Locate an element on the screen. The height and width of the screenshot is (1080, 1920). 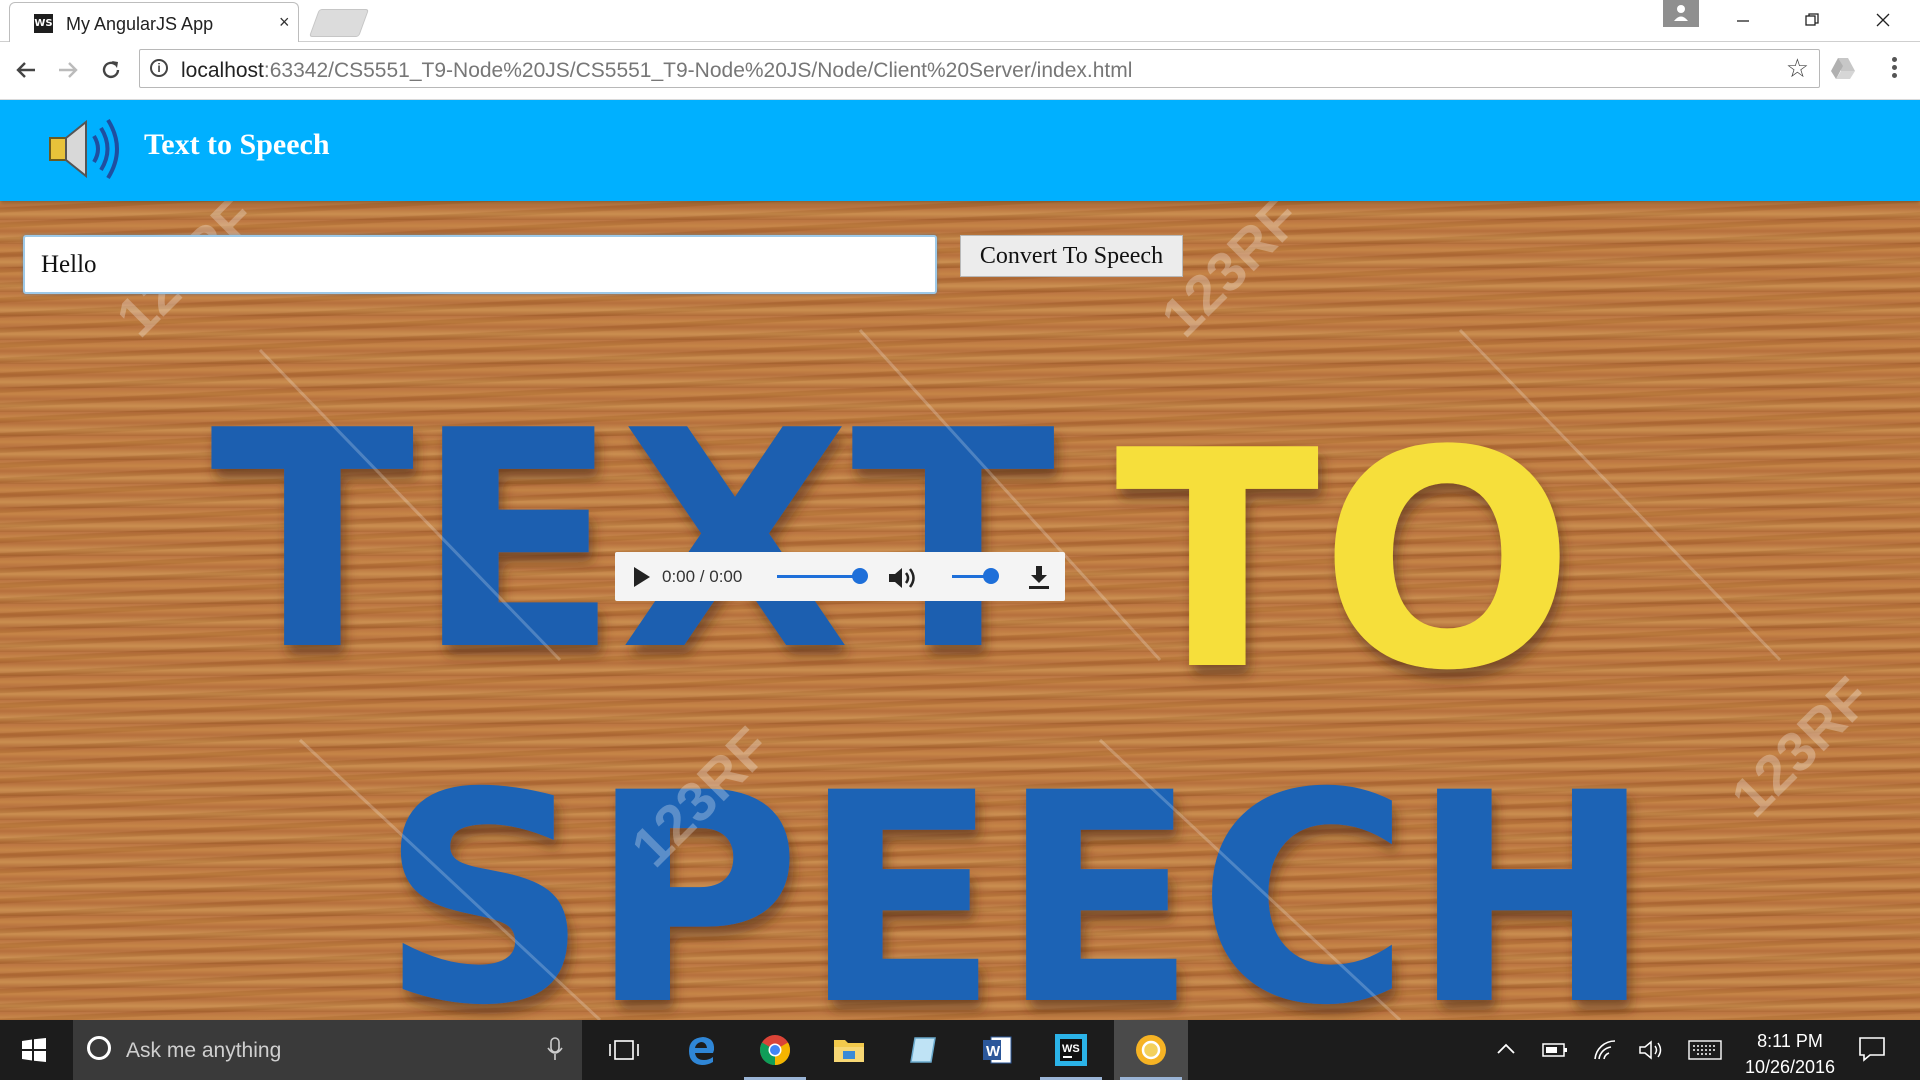
paint-taskbar-button is located at coordinates (923, 1050).